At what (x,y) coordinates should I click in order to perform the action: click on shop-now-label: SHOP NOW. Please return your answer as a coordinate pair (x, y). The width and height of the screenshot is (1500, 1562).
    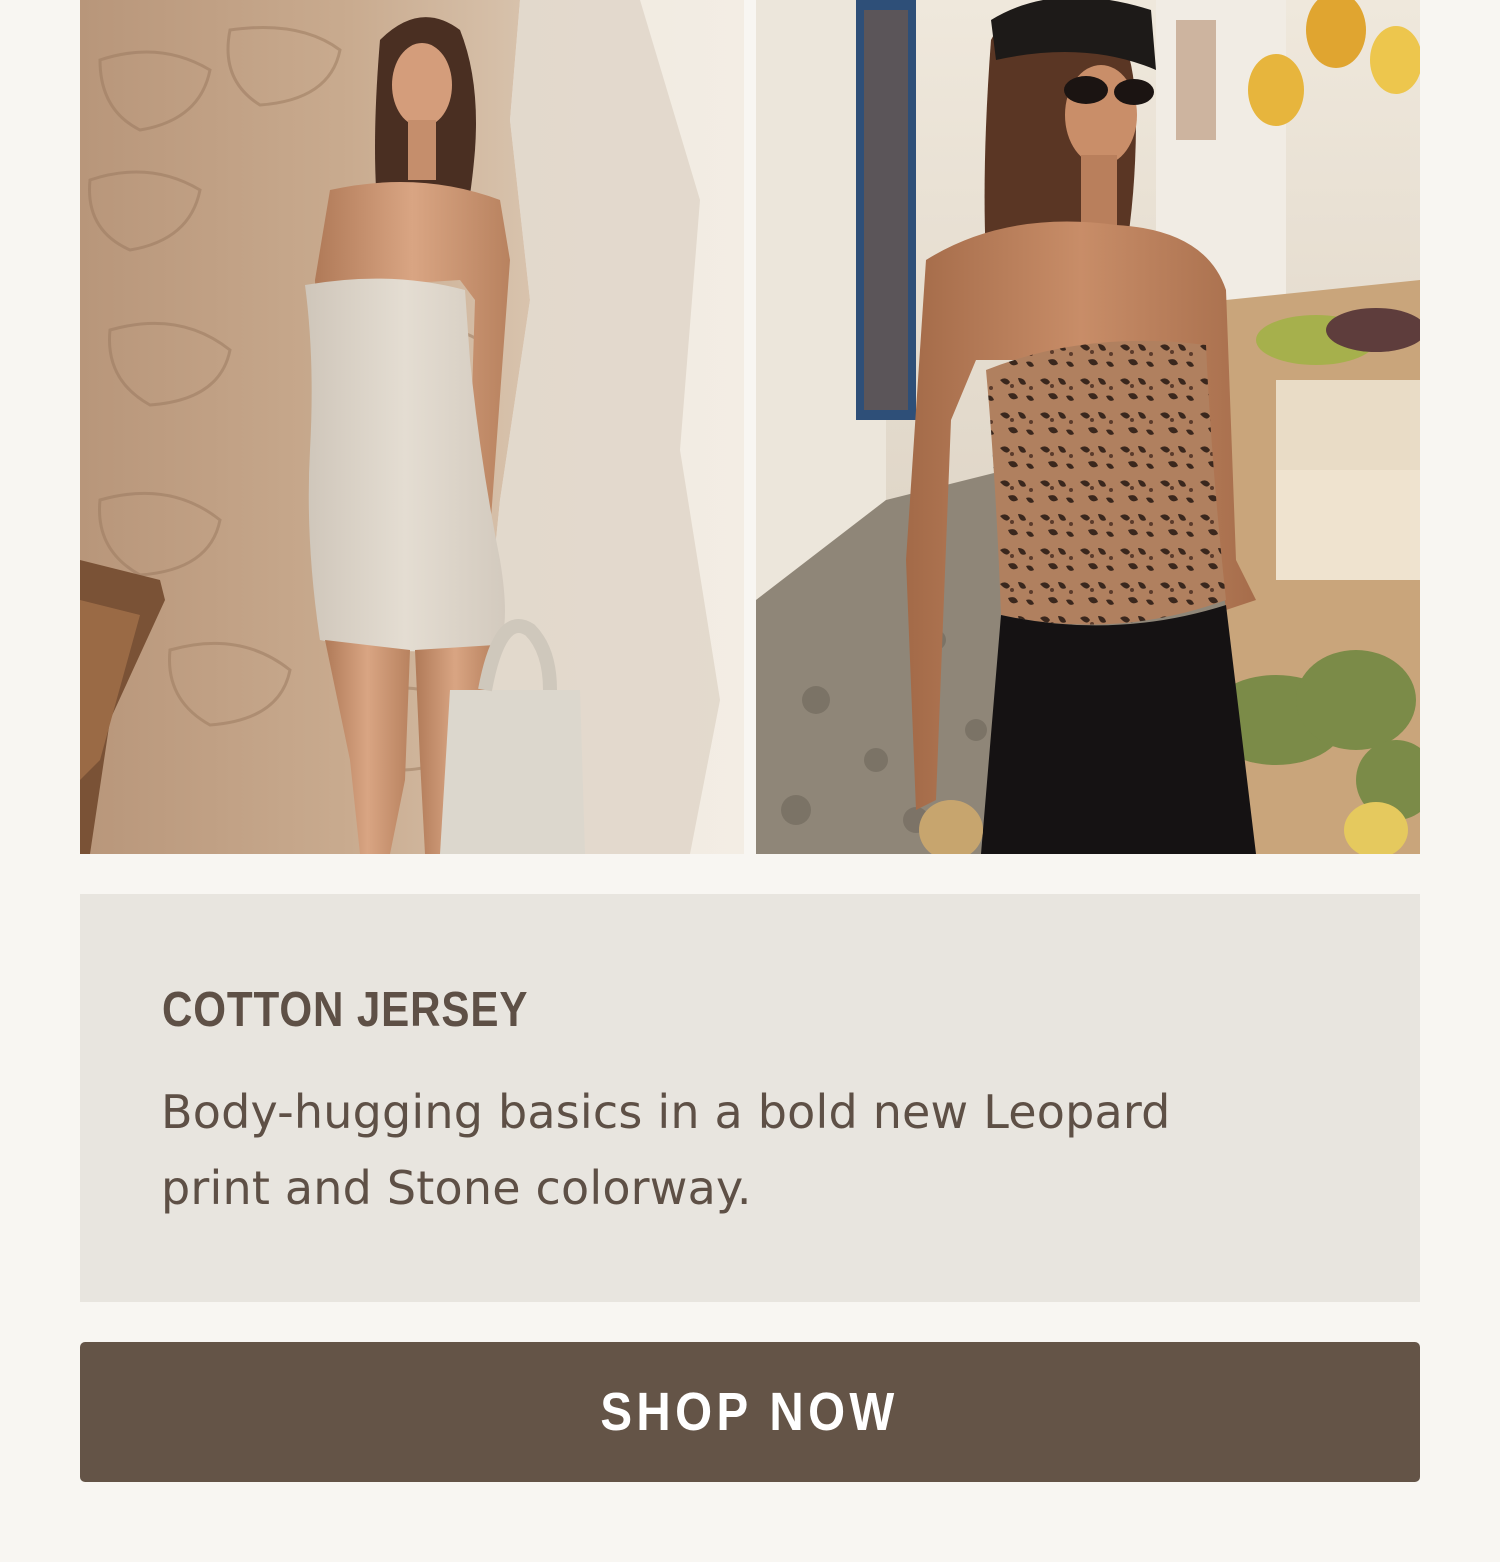
    Looking at the image, I should click on (750, 1412).